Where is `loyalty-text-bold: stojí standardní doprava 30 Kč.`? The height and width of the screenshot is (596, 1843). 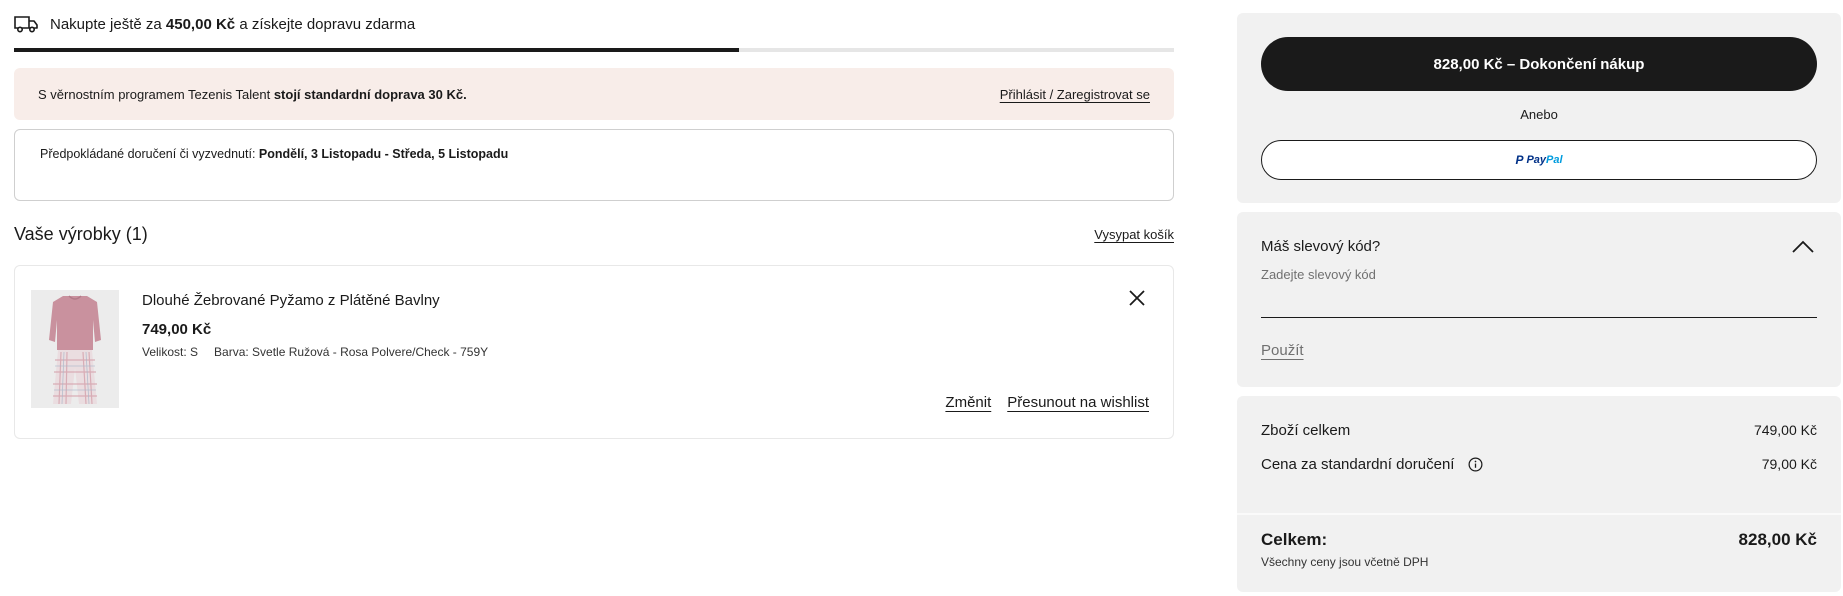 loyalty-text-bold: stojí standardní doprava 30 Kč. is located at coordinates (370, 94).